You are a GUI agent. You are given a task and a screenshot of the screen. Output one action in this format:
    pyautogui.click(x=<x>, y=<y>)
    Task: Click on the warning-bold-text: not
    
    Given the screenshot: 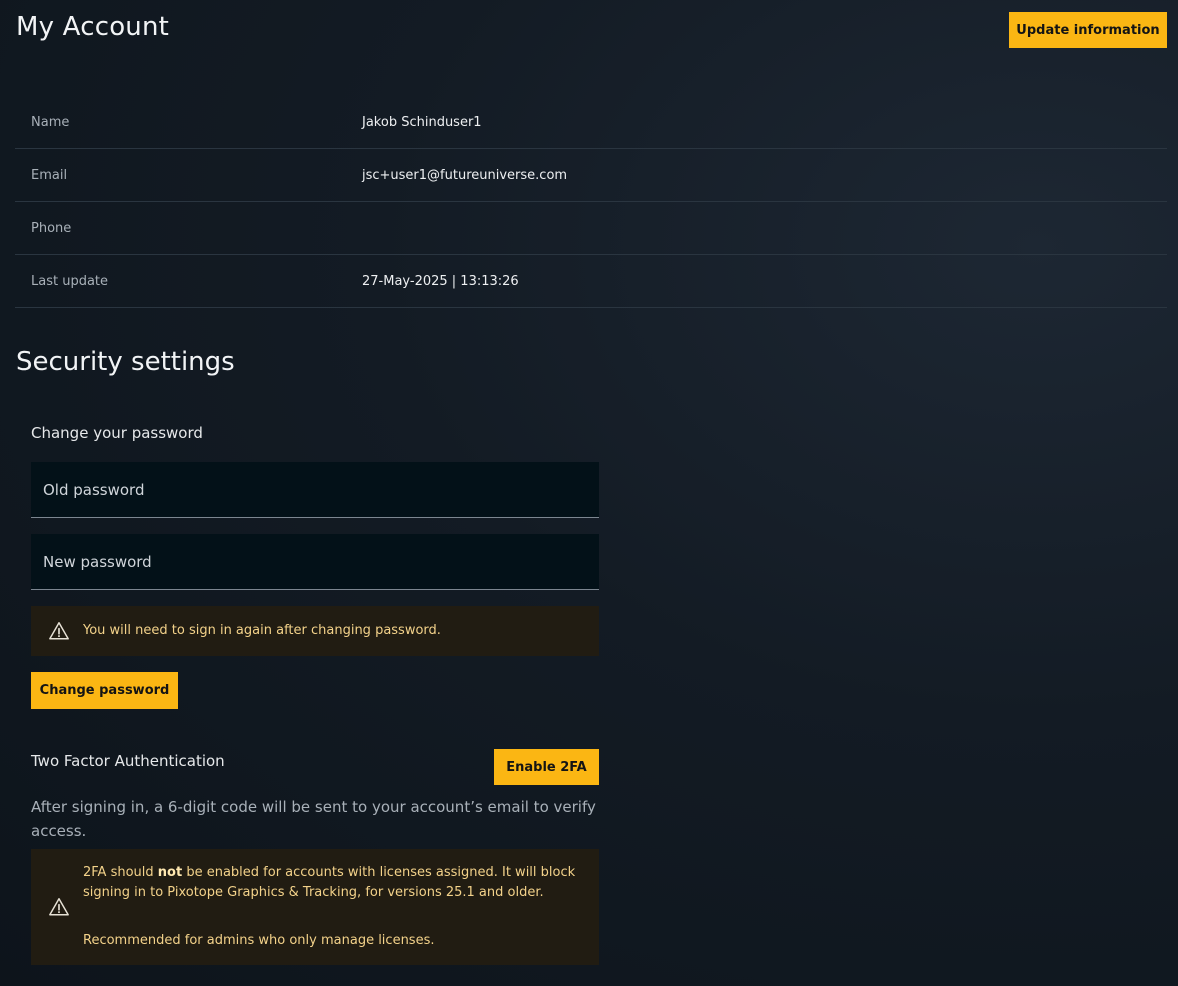 What is the action you would take?
    pyautogui.click(x=170, y=872)
    